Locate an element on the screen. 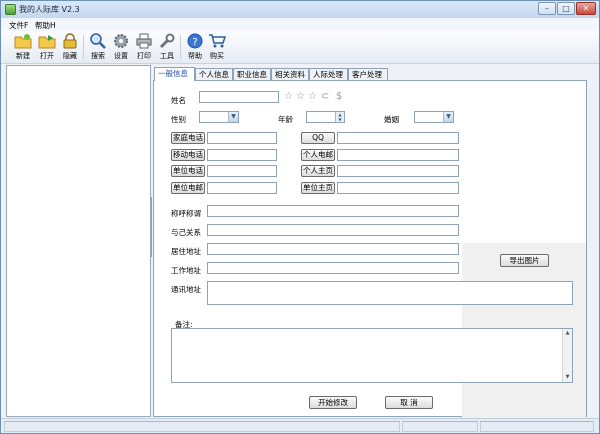  name-label: 姓名 is located at coordinates (178, 100).